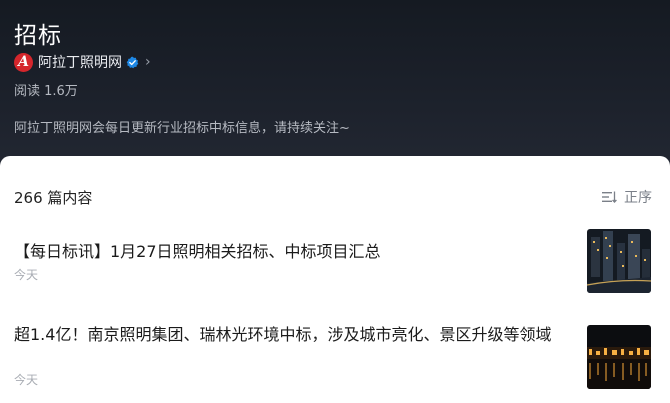  Describe the element at coordinates (295, 334) in the screenshot. I see `article-title: 超1.4亿！南京照明集团、瑞林光环境中标，涉及城市亮化、景区升级等领域` at that location.